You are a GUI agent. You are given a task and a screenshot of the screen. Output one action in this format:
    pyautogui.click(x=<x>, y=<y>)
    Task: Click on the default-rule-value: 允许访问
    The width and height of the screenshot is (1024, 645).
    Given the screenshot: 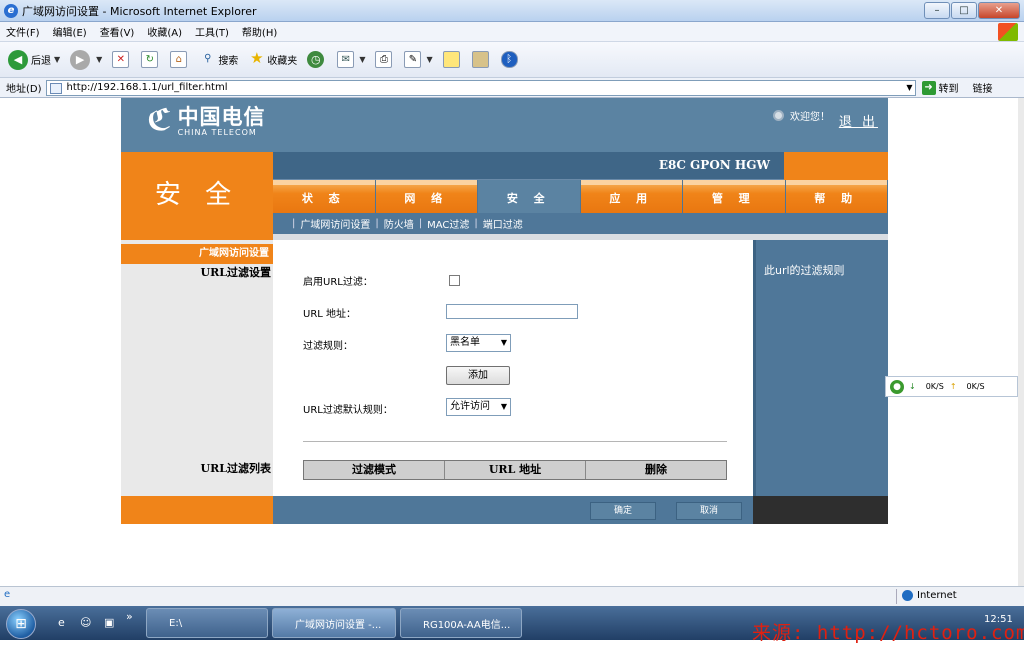 What is the action you would take?
    pyautogui.click(x=470, y=406)
    